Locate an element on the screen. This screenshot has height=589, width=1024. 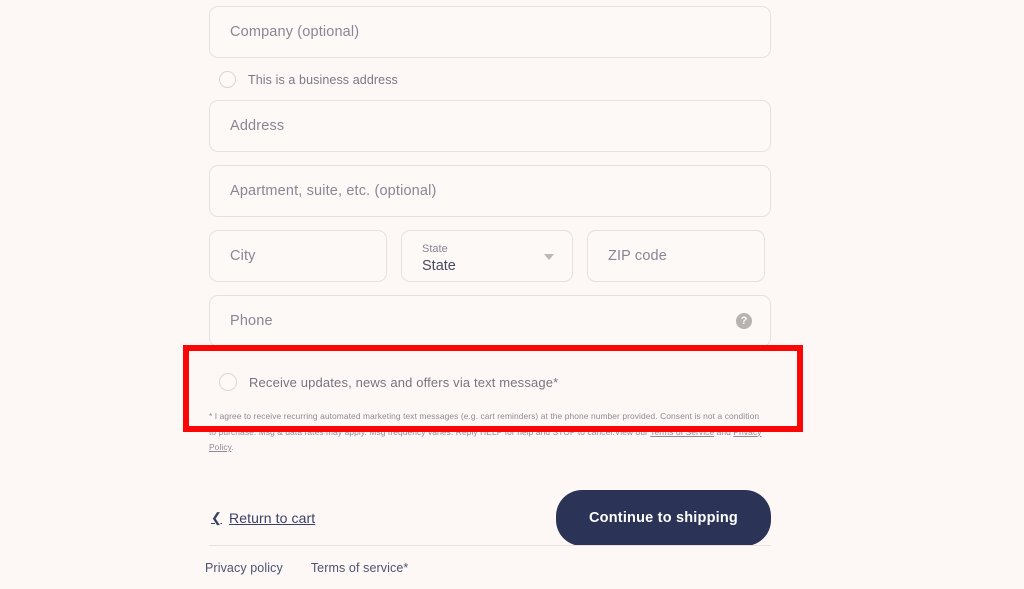
footer-links: Privacy policy Terms of service* is located at coordinates (306, 568).